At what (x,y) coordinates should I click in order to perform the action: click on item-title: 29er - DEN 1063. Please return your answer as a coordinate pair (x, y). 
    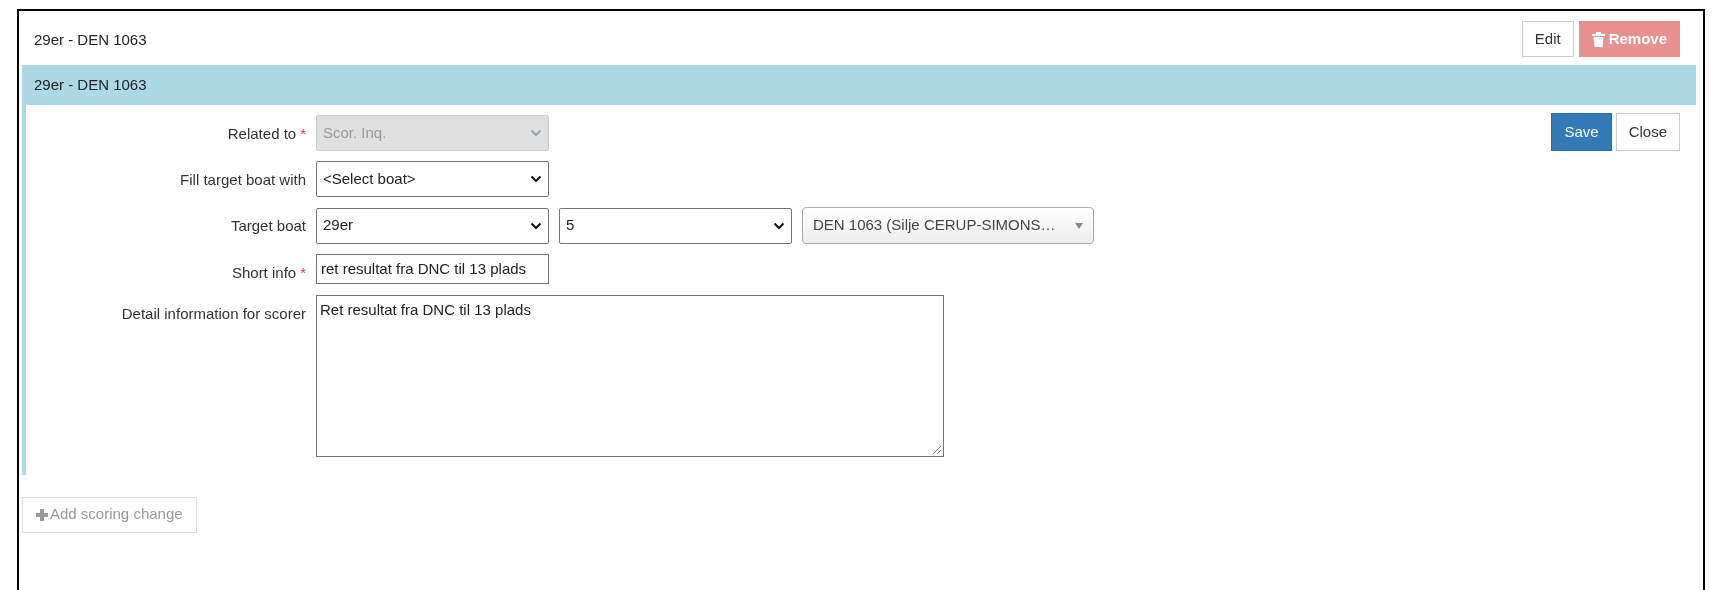
    Looking at the image, I should click on (90, 40).